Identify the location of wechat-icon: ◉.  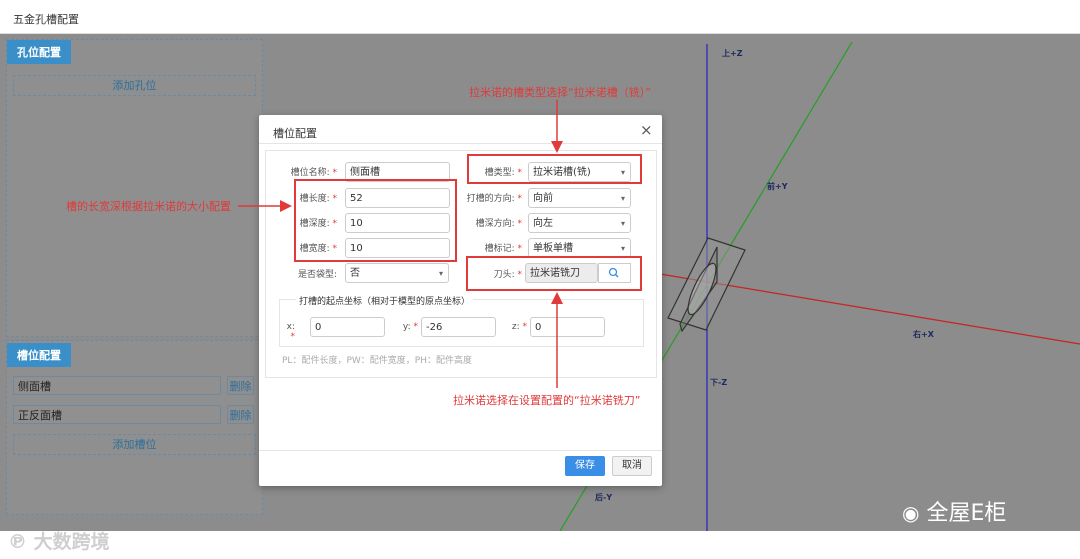
(911, 513).